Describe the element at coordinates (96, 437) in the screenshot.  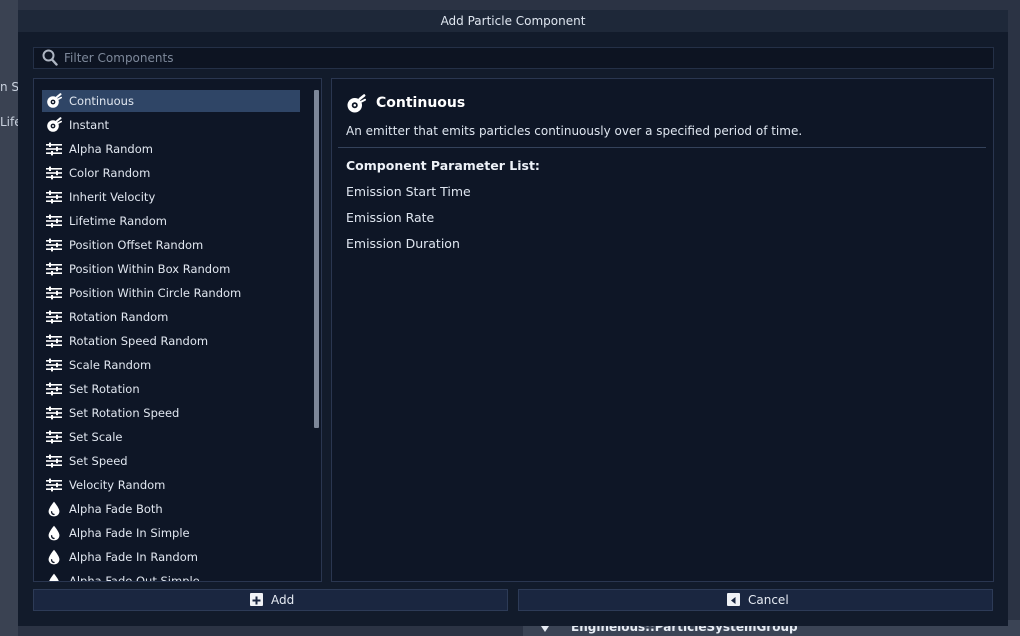
I see `component-label: Set Scale` at that location.